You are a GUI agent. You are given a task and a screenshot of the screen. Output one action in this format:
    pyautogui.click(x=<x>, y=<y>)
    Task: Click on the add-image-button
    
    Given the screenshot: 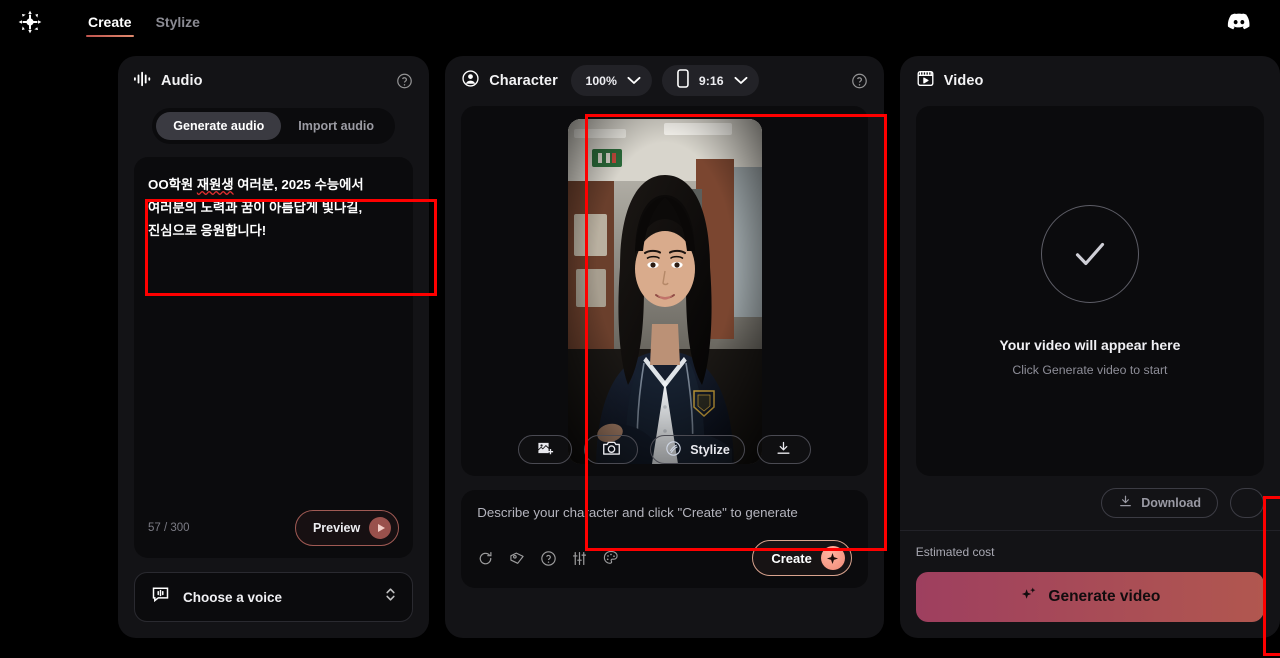 What is the action you would take?
    pyautogui.click(x=545, y=449)
    